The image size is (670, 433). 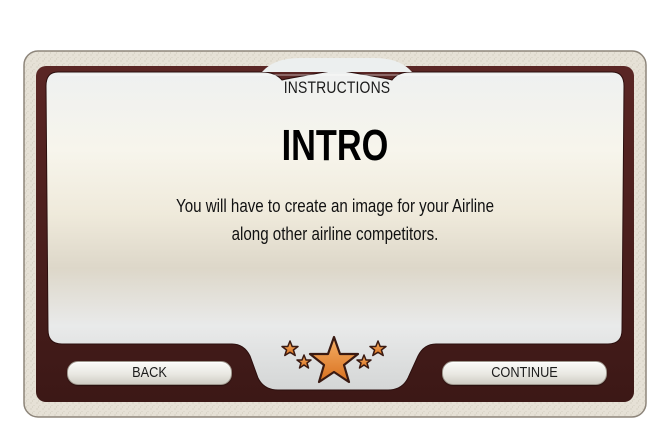 I want to click on back-button-label: BACK, so click(x=149, y=372).